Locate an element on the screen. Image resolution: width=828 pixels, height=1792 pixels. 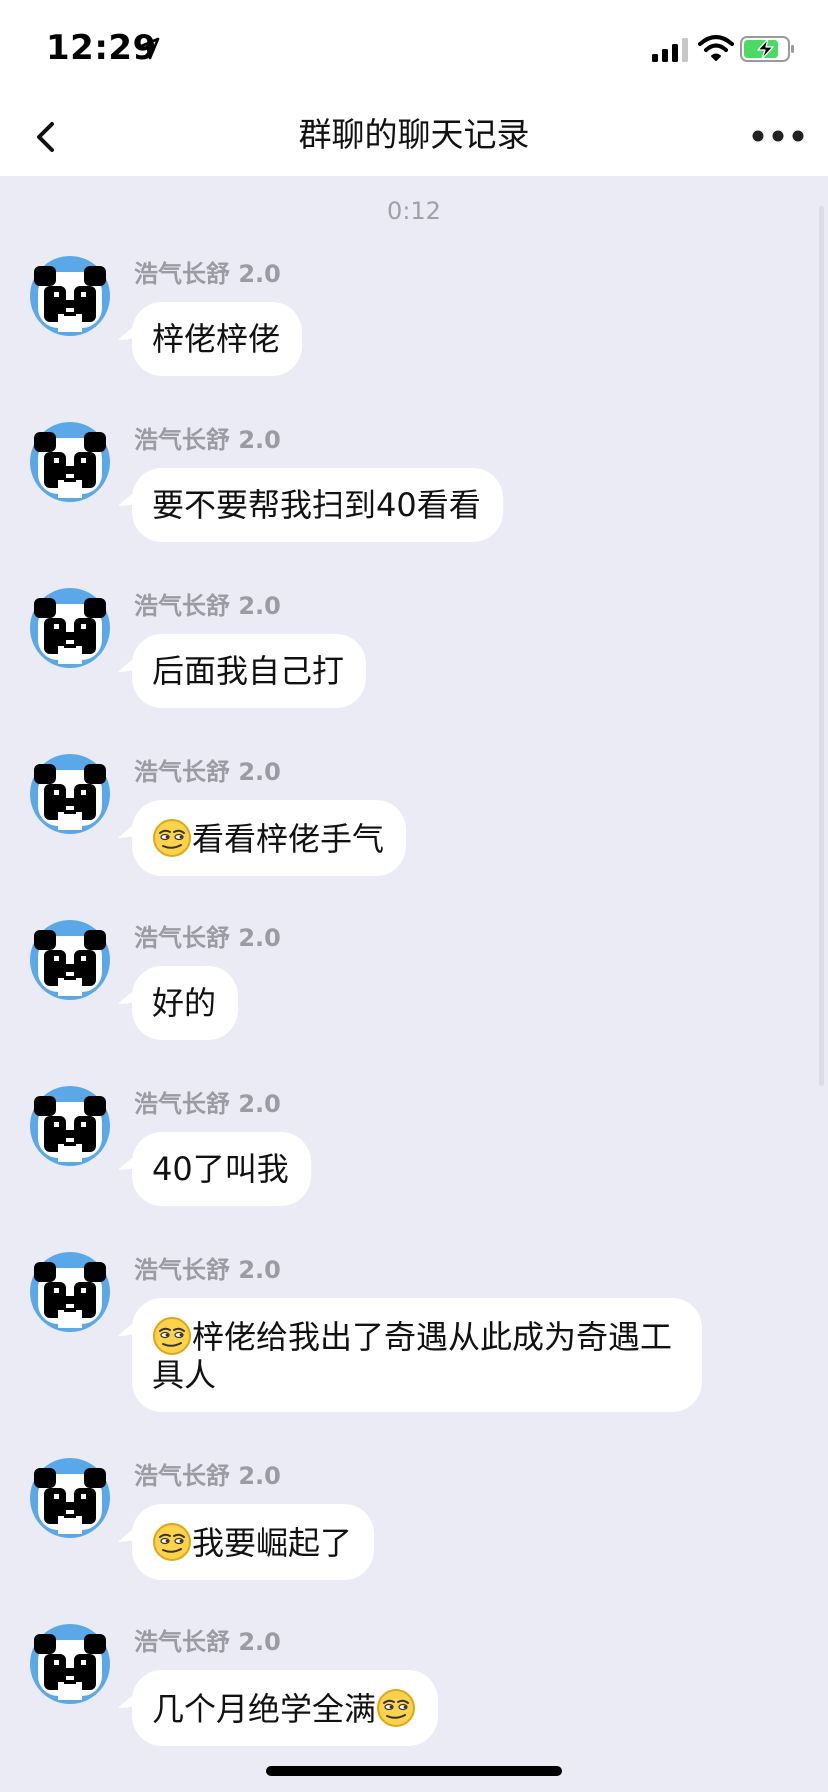
message-text: 后面我自己打 is located at coordinates (248, 671).